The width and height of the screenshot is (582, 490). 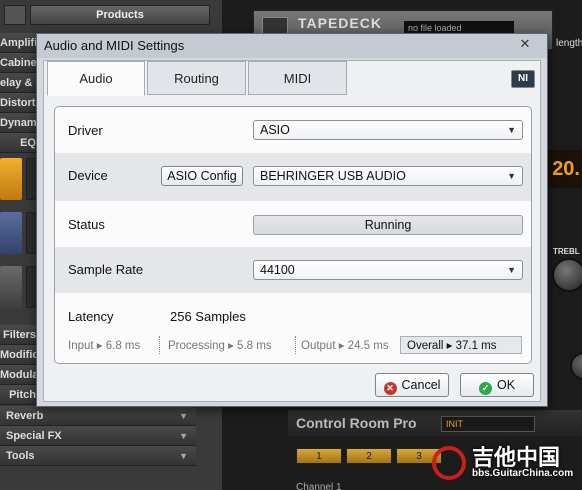 What do you see at coordinates (421, 385) in the screenshot?
I see `cancel-label: Cancel` at bounding box center [421, 385].